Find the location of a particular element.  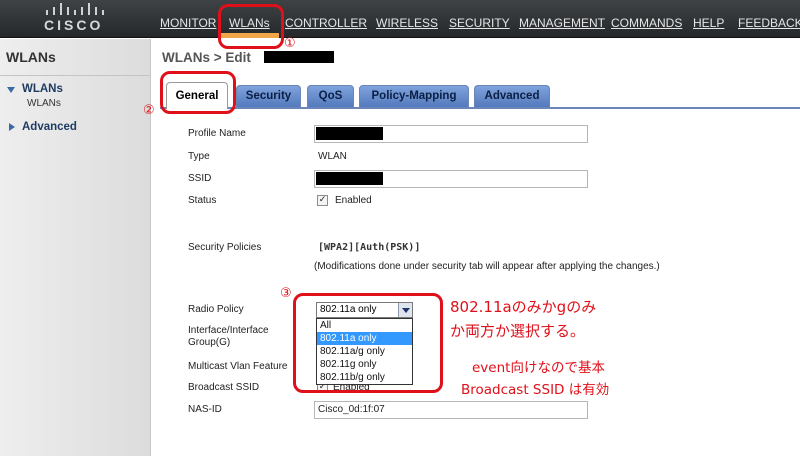

status-checkbox-label: Enabled is located at coordinates (353, 200).